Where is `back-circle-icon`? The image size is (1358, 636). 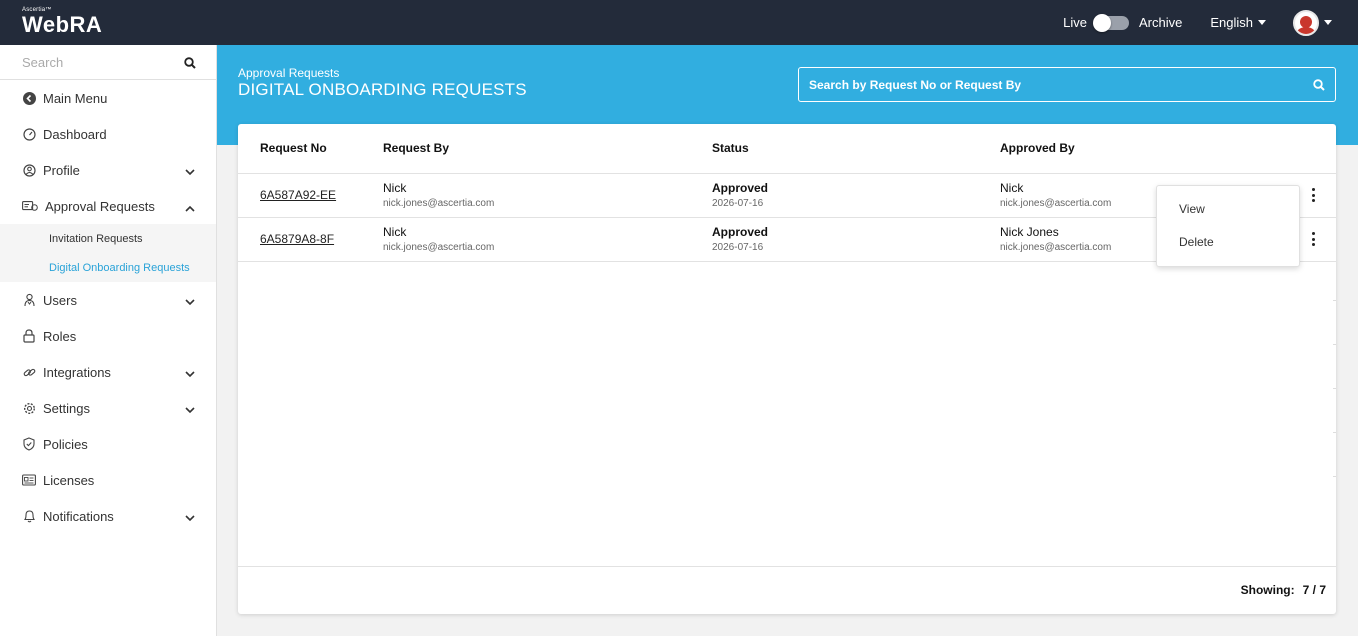 back-circle-icon is located at coordinates (29, 98).